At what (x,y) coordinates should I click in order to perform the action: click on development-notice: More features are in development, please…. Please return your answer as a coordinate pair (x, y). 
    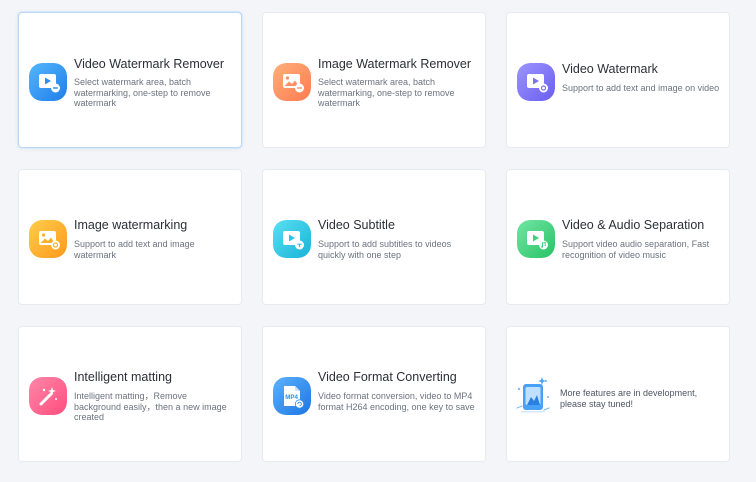
    Looking at the image, I should click on (629, 398).